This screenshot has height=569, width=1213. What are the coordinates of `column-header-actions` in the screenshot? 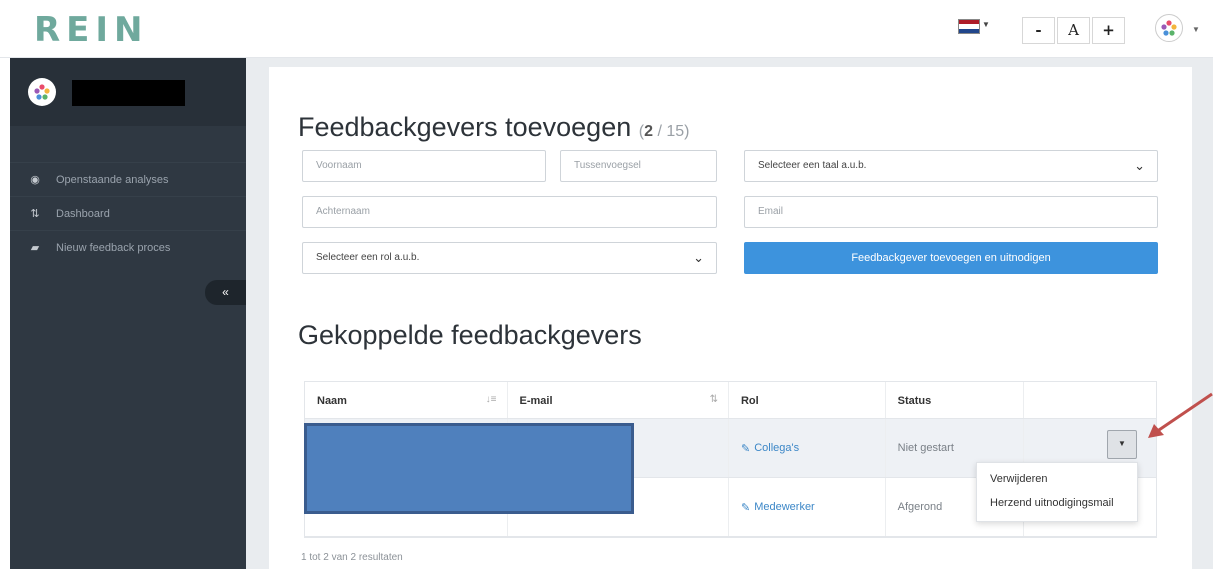 It's located at (1090, 400).